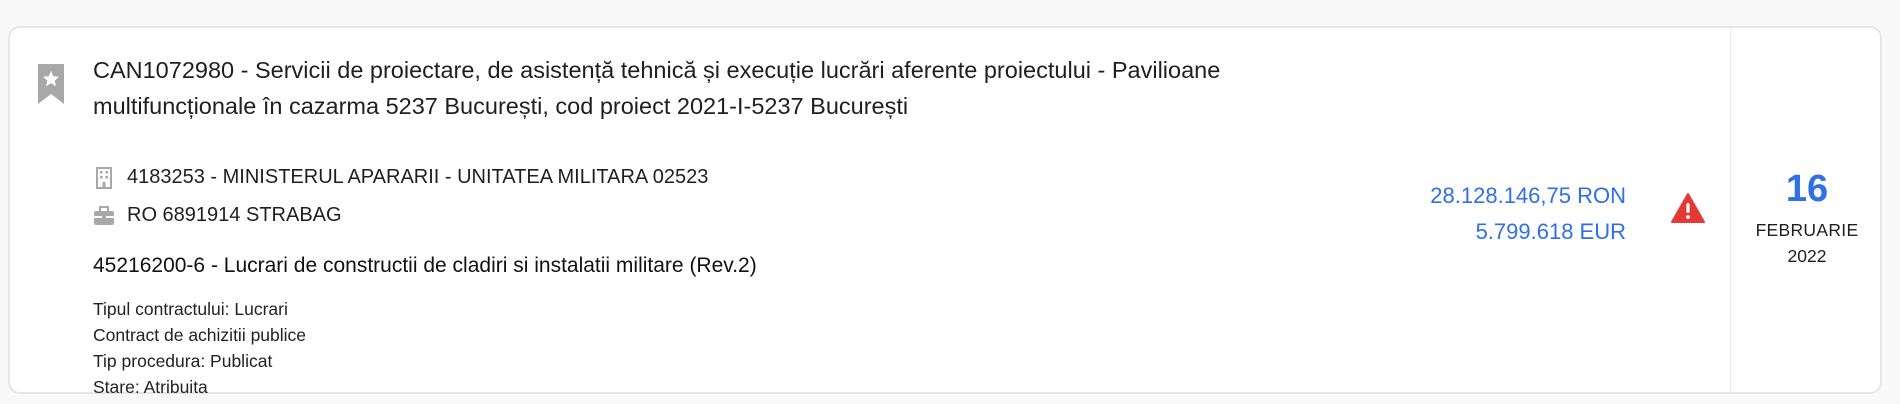  Describe the element at coordinates (1550, 231) in the screenshot. I see `amount-eur: 5.799.618 EUR` at that location.